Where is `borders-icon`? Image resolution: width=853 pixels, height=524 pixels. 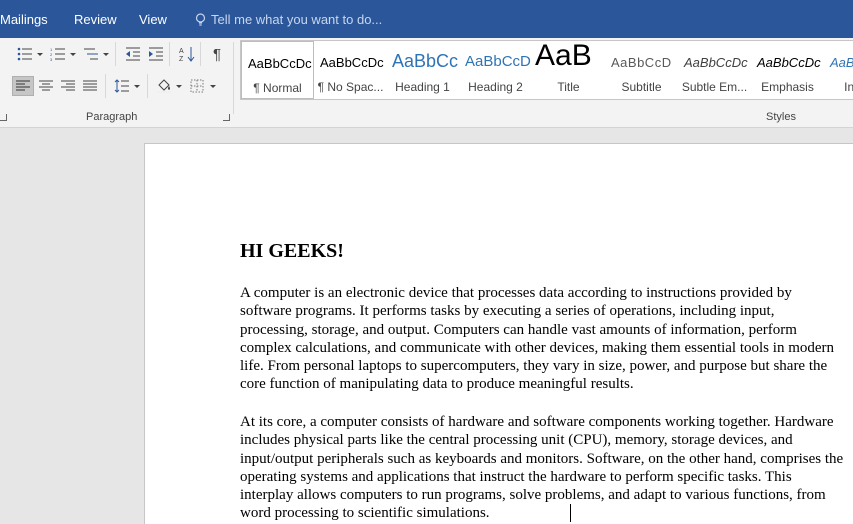
borders-icon is located at coordinates (197, 86).